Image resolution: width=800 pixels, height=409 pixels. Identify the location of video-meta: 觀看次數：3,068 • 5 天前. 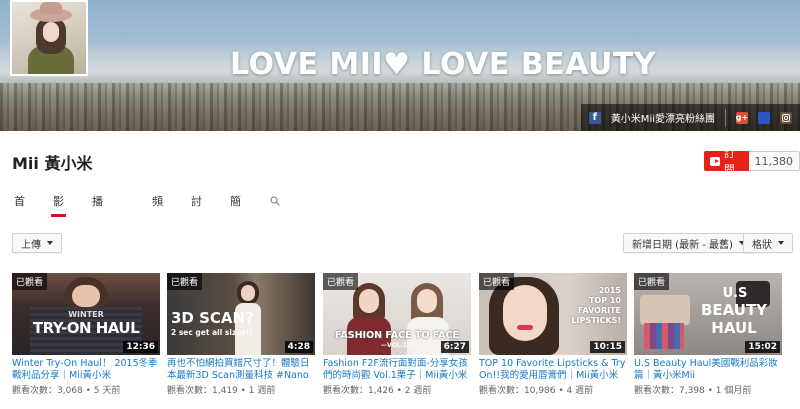
(66, 391).